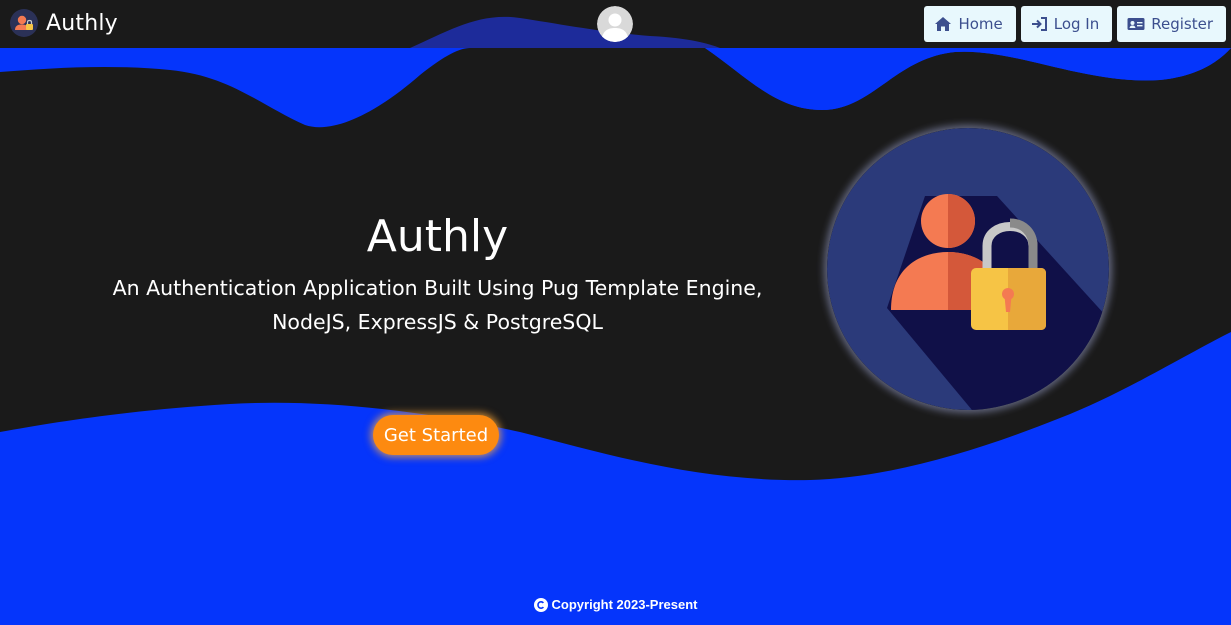 This screenshot has height=625, width=1231. I want to click on login-button-label: Log In, so click(1076, 24).